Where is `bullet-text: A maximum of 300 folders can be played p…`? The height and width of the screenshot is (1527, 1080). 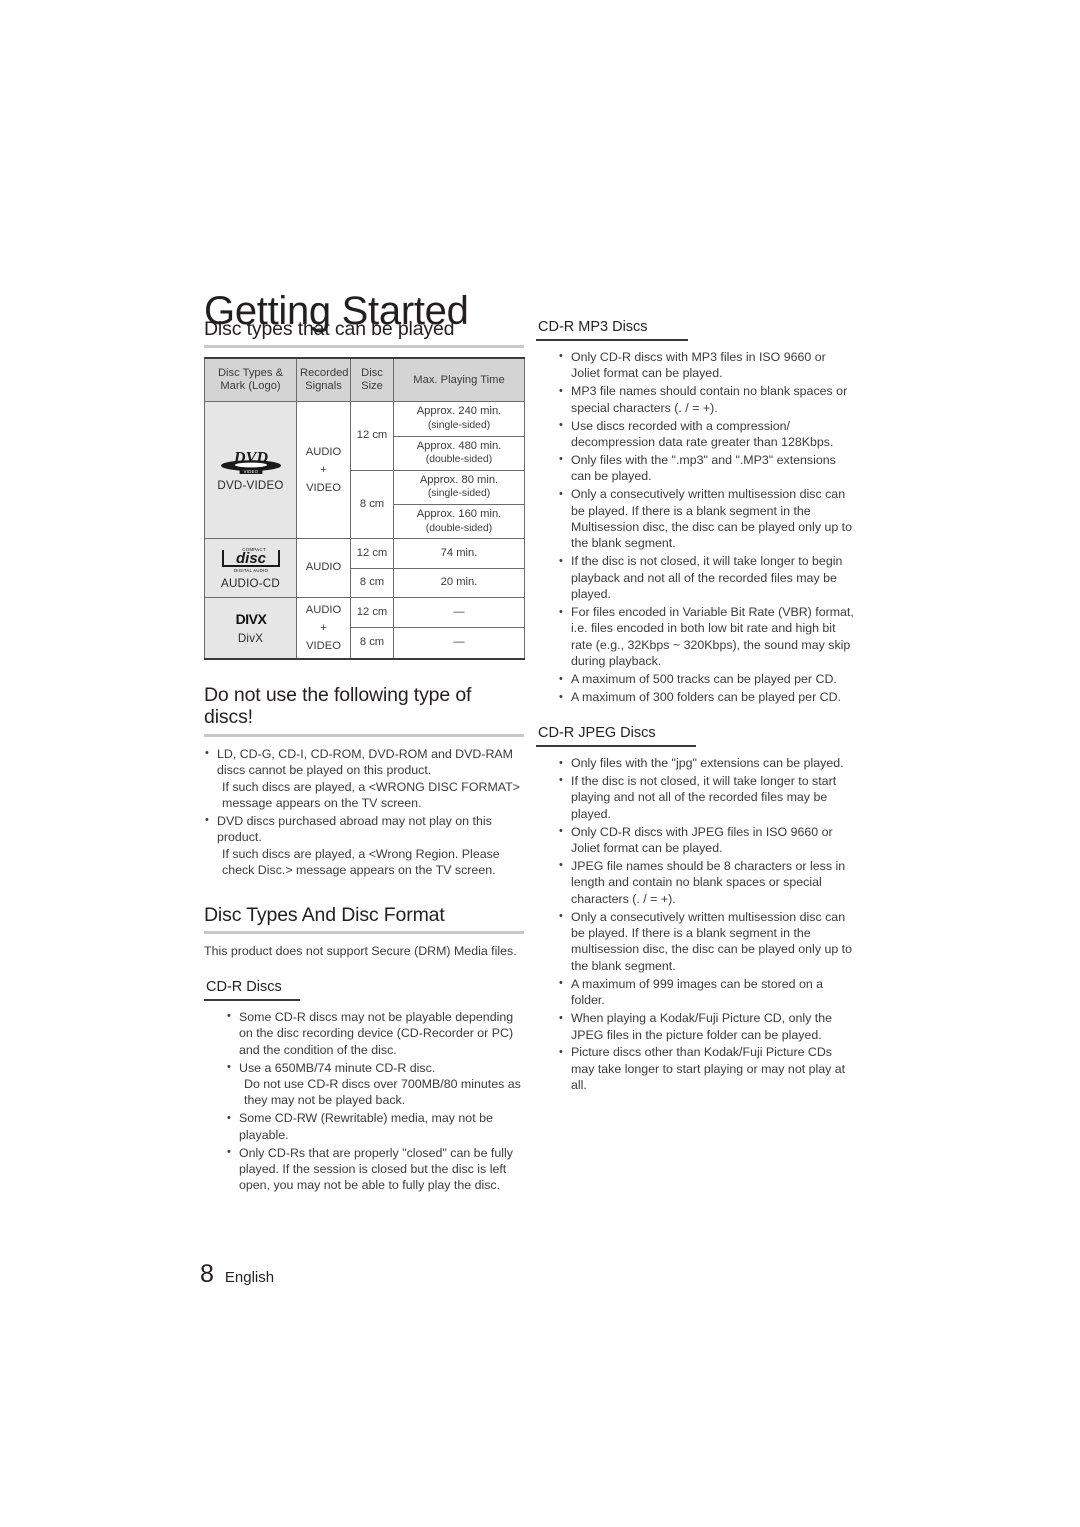
bullet-text: A maximum of 300 folders can be played p… is located at coordinates (706, 697).